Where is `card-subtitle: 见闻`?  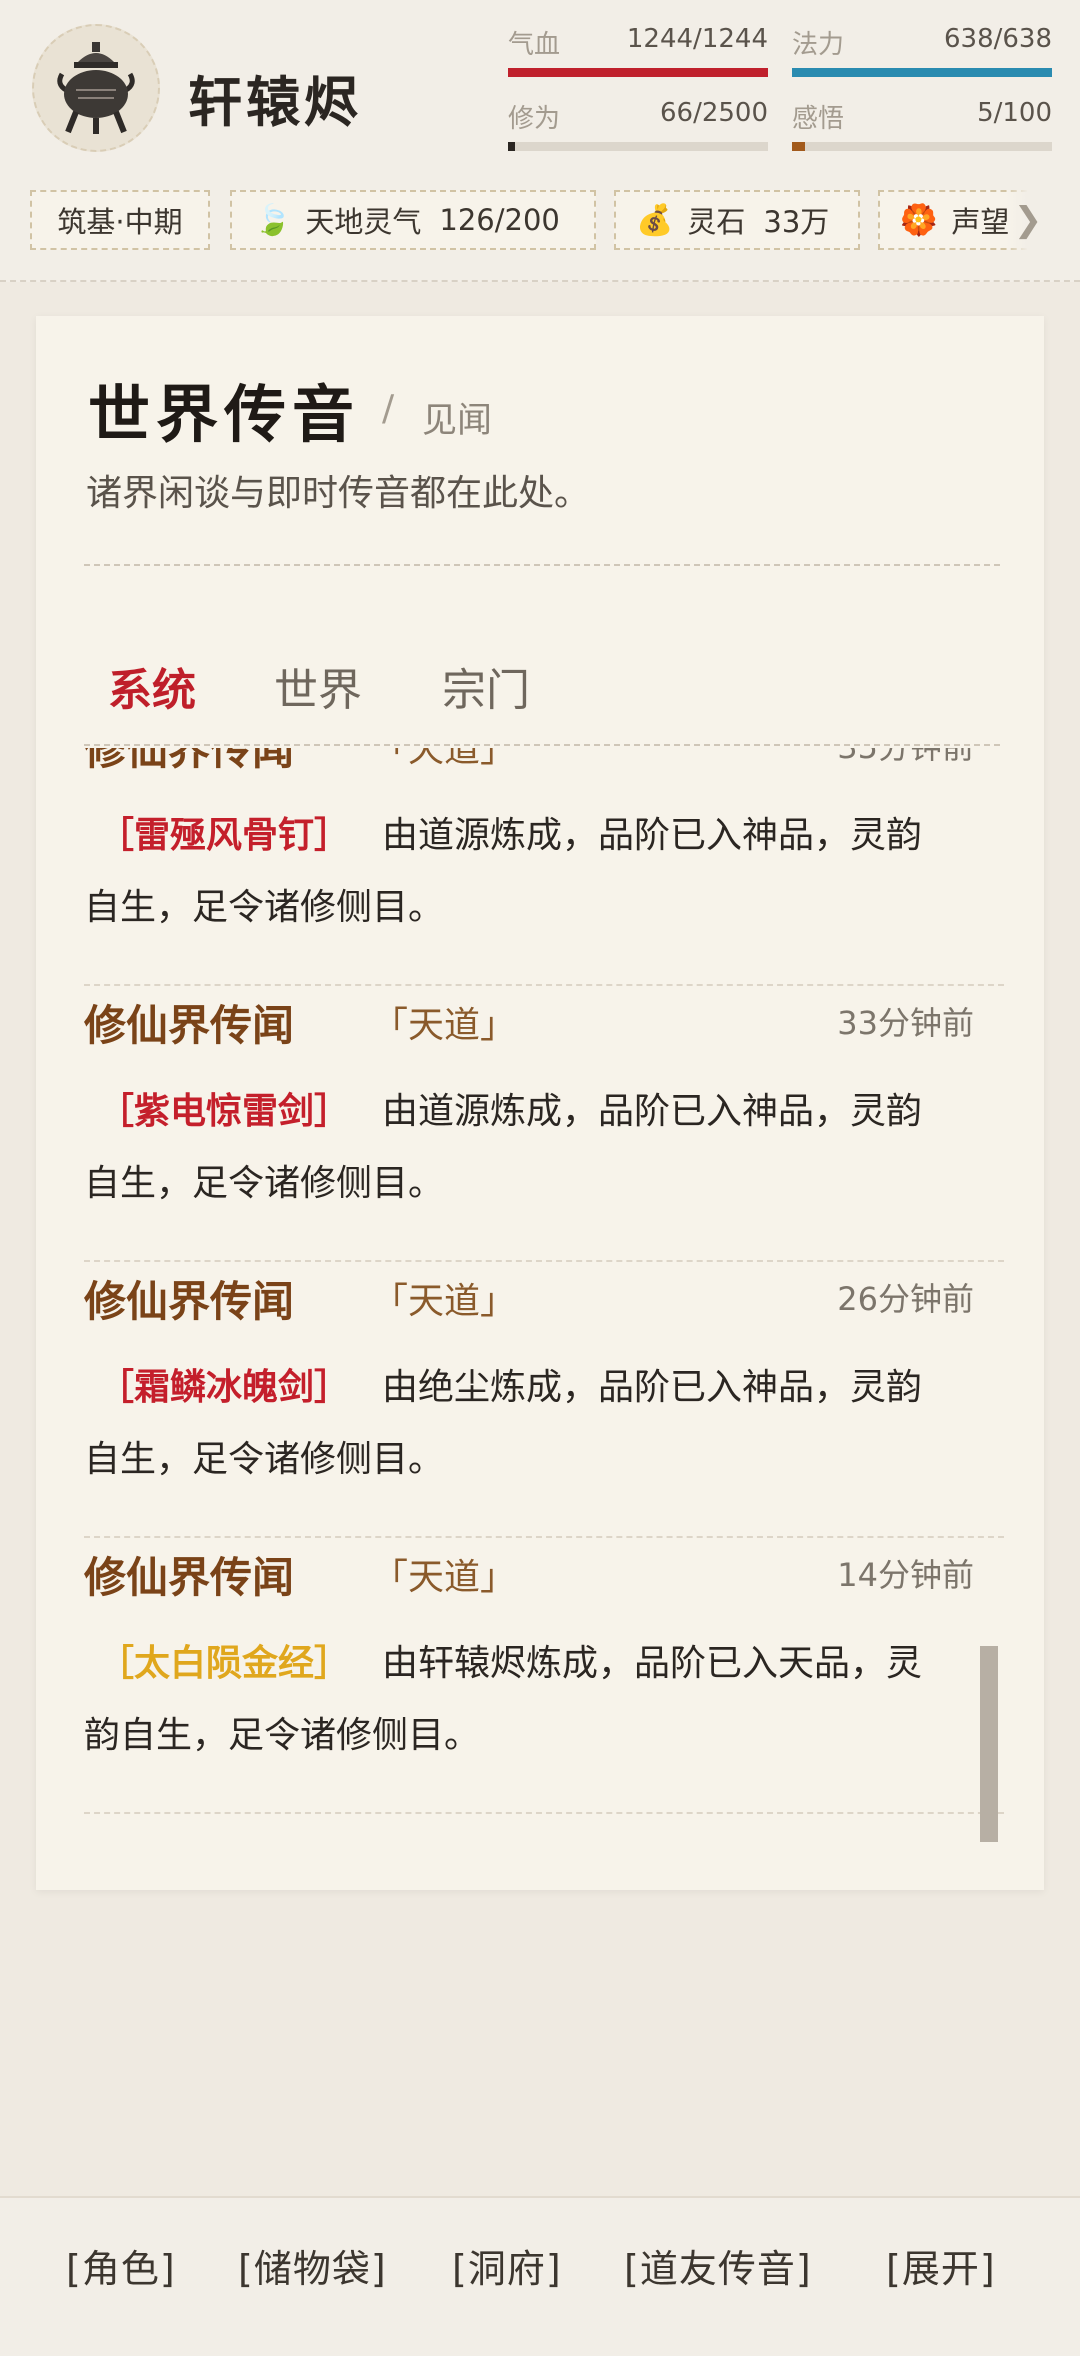 card-subtitle: 见闻 is located at coordinates (457, 421).